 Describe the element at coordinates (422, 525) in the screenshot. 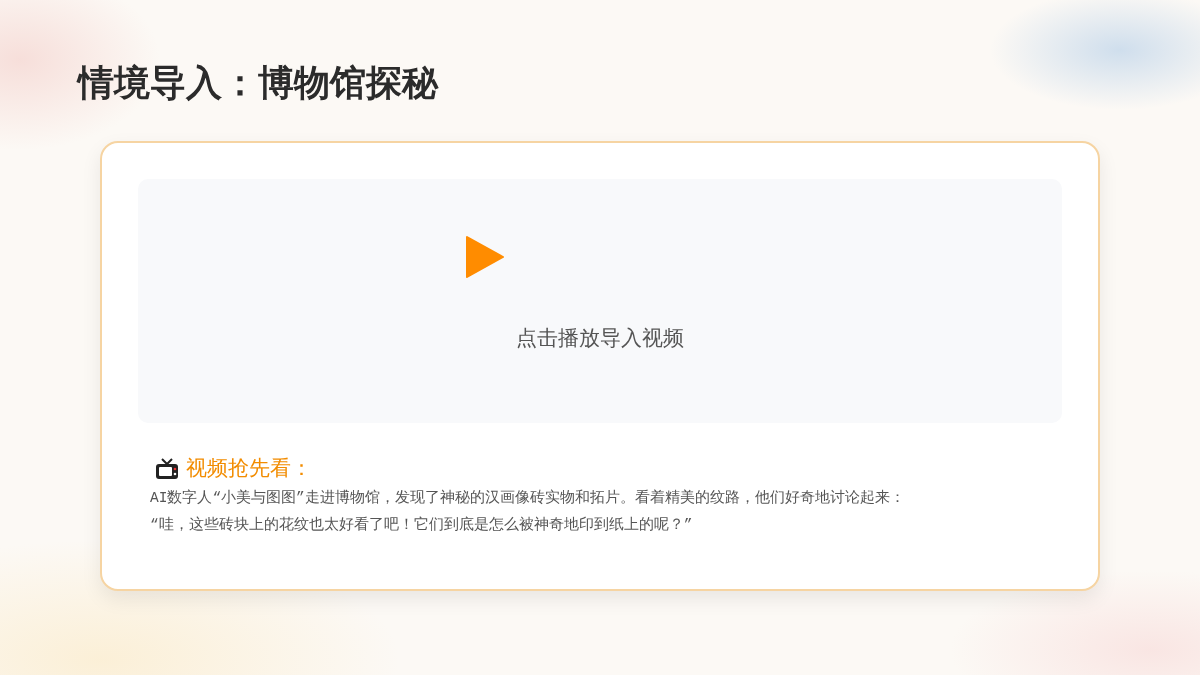

I see `description-text: “哇，这些砖块上的花纹也太好看了吧！它们到底是怎么被神奇地印到纸上的呢？”` at that location.